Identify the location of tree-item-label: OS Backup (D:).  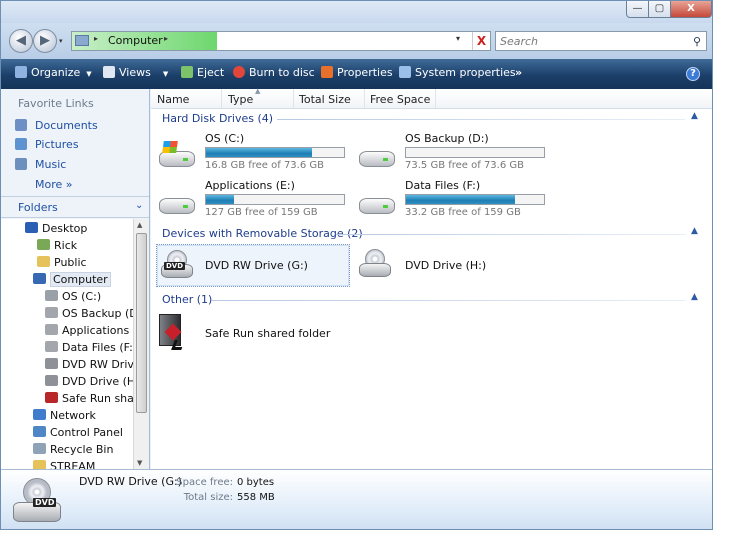
(97, 313).